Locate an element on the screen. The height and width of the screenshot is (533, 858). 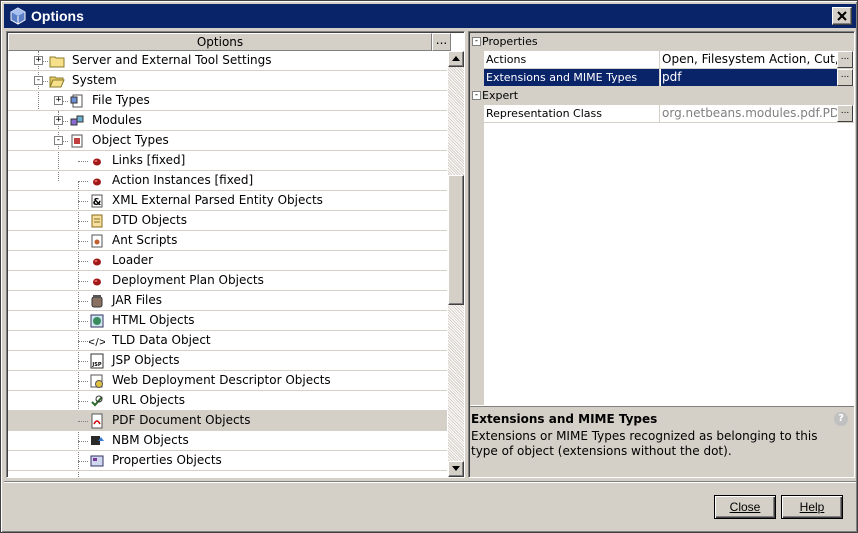
tree-node-label: Server and External Tool Settings is located at coordinates (172, 60).